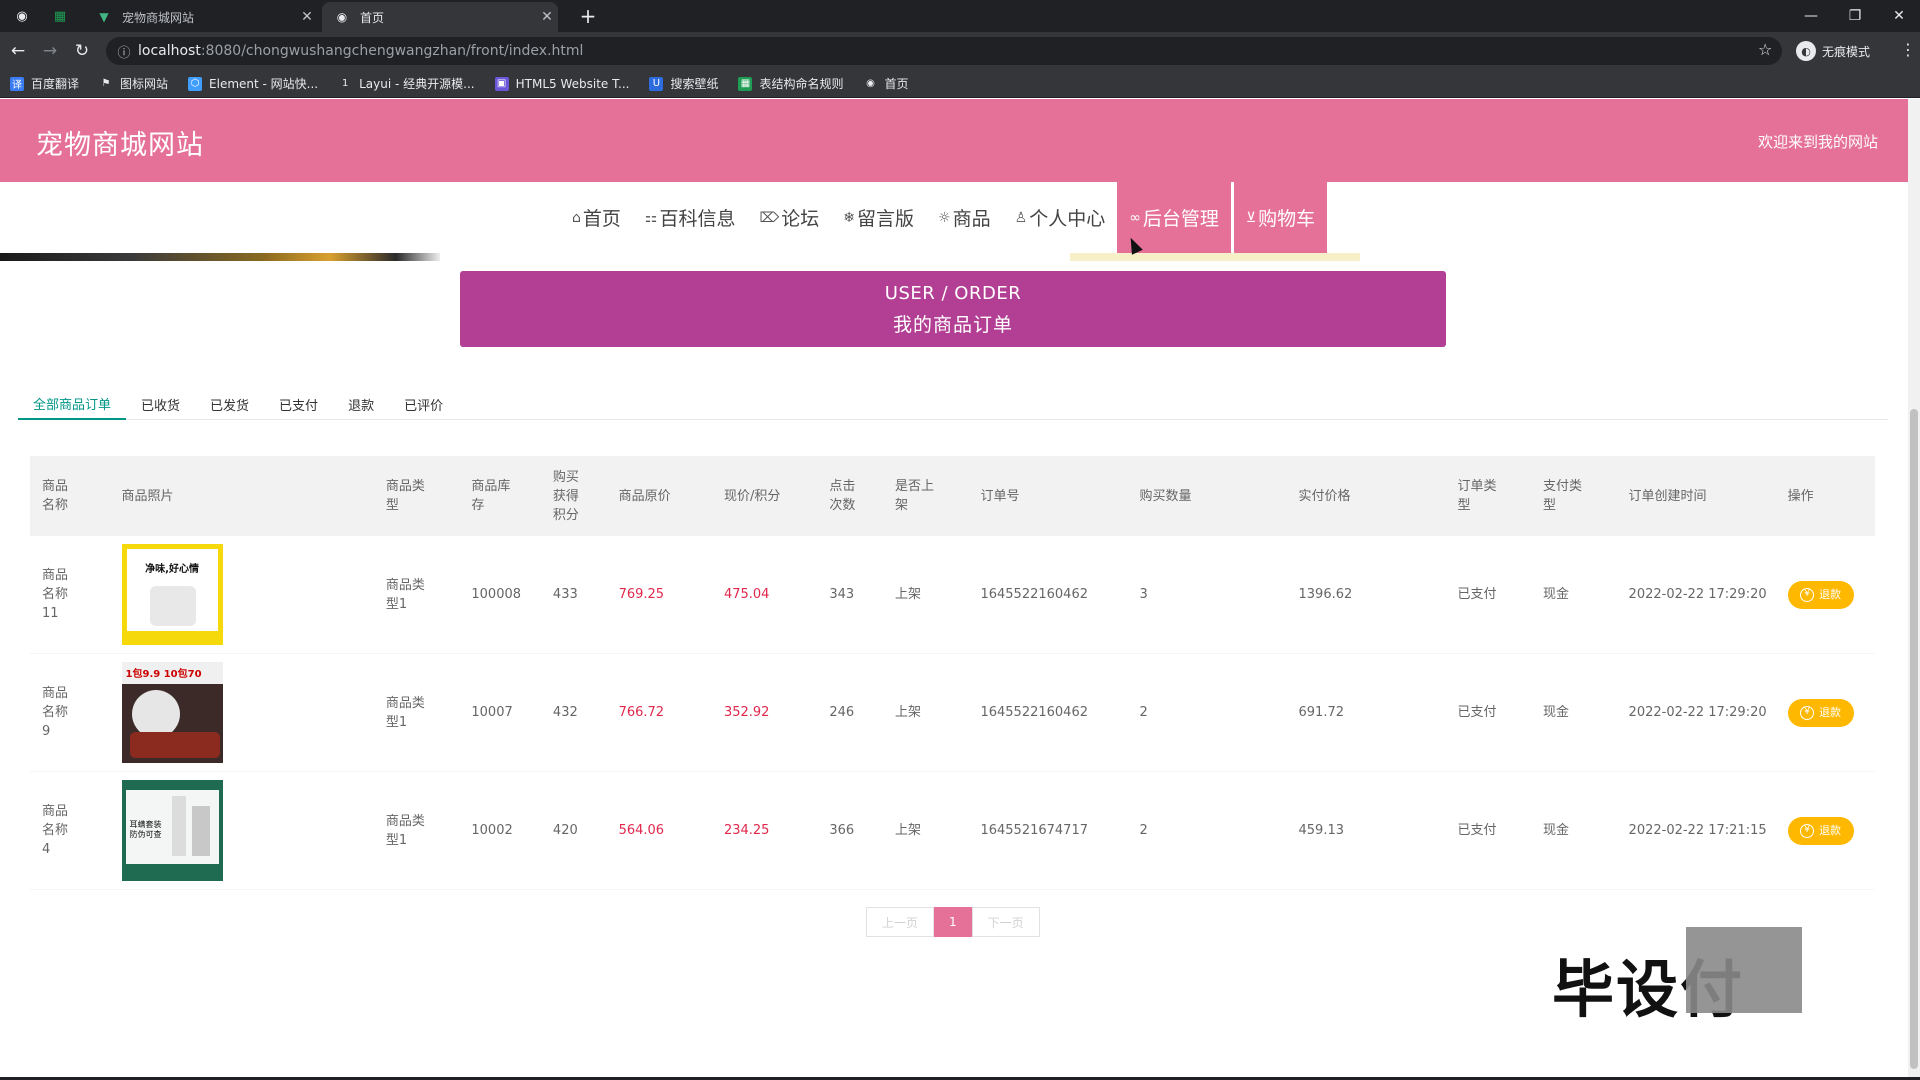 The width and height of the screenshot is (1920, 1080). I want to click on header-photo: 商品照片, so click(147, 496).